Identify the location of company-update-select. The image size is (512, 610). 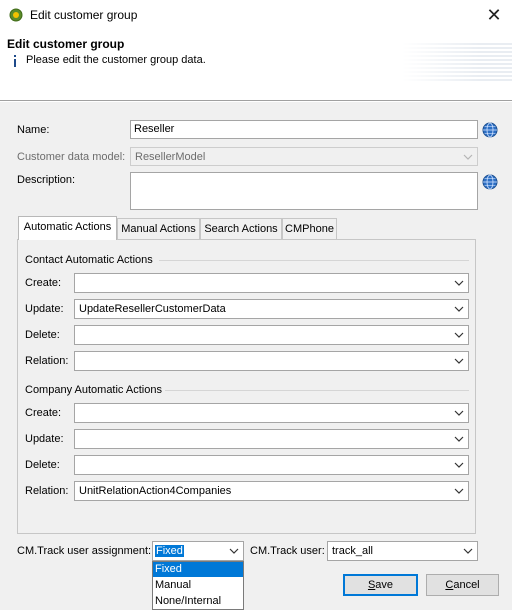
(271, 439).